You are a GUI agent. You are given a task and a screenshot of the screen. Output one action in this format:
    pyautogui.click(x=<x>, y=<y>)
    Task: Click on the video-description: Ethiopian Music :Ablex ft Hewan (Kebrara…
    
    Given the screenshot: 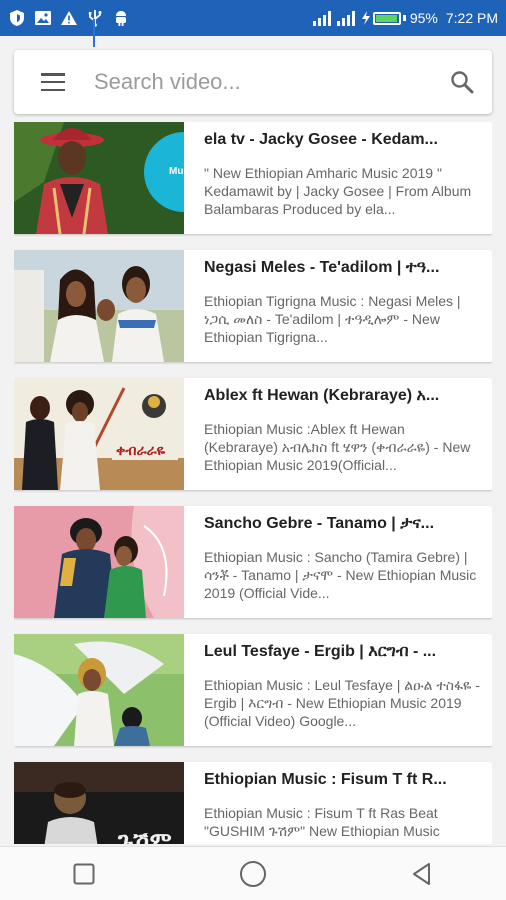 What is the action you would take?
    pyautogui.click(x=337, y=447)
    